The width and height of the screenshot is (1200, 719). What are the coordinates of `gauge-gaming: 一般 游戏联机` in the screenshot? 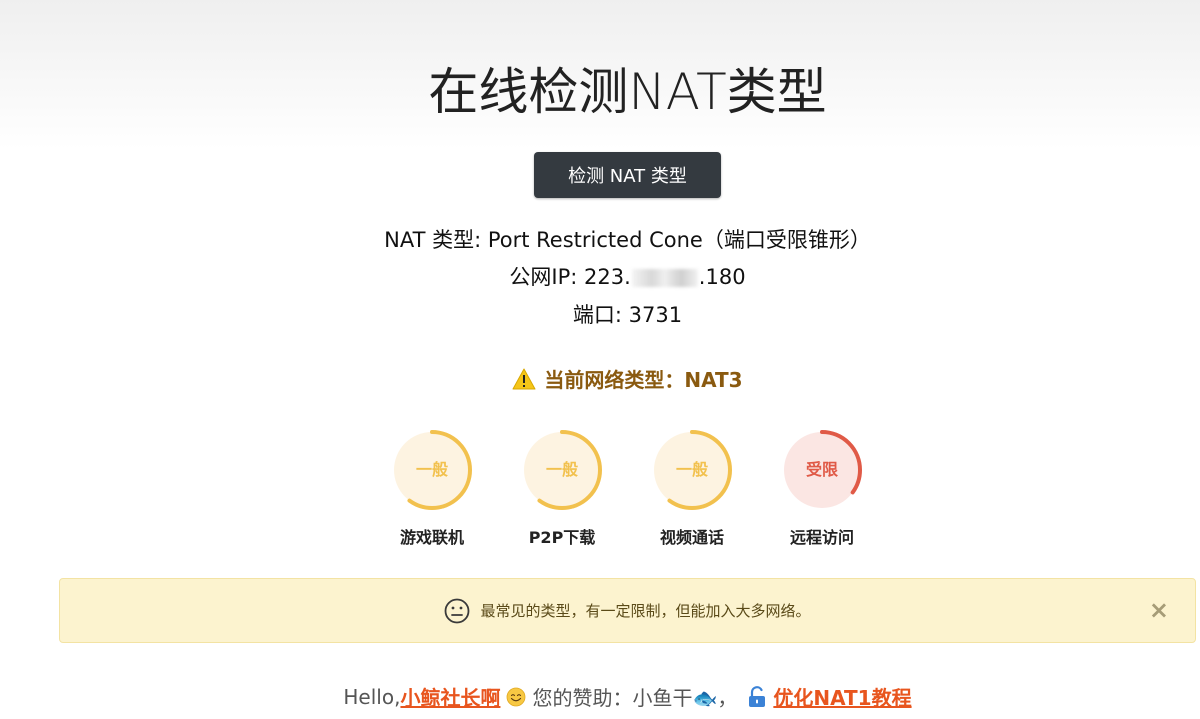 It's located at (432, 488).